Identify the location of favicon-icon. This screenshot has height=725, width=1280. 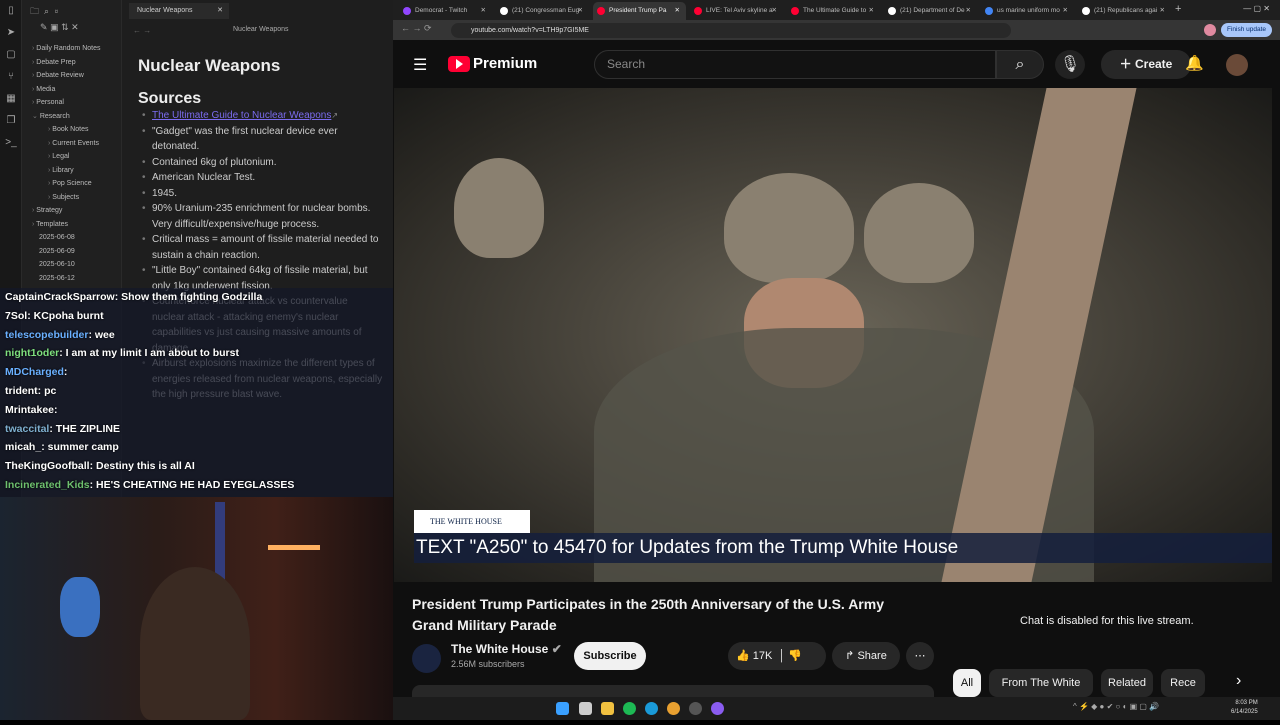
(892, 11).